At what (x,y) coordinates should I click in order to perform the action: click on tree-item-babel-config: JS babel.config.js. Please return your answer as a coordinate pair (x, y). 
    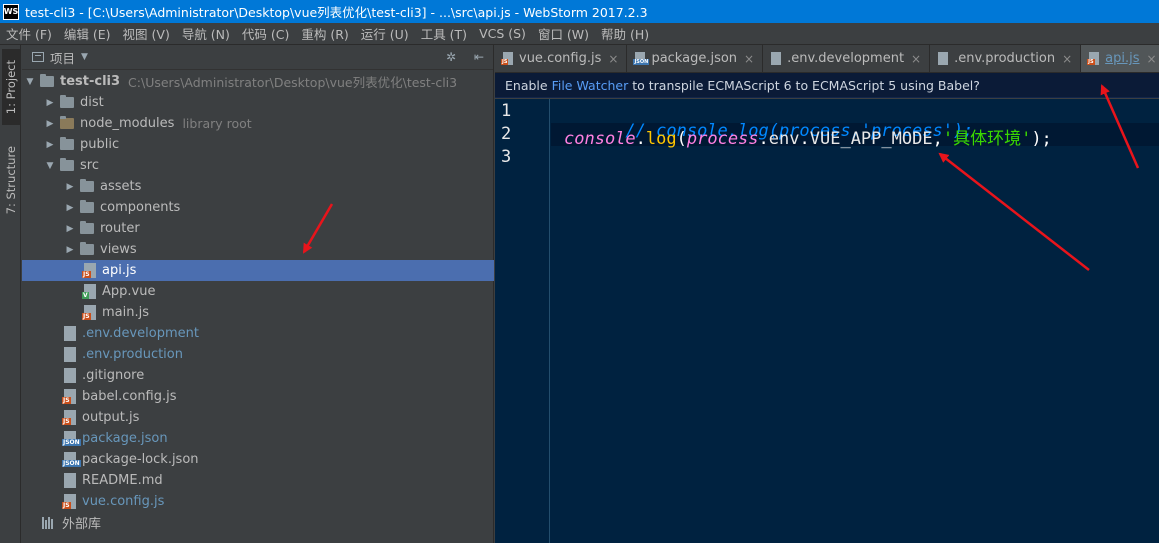
    Looking at the image, I should click on (258, 396).